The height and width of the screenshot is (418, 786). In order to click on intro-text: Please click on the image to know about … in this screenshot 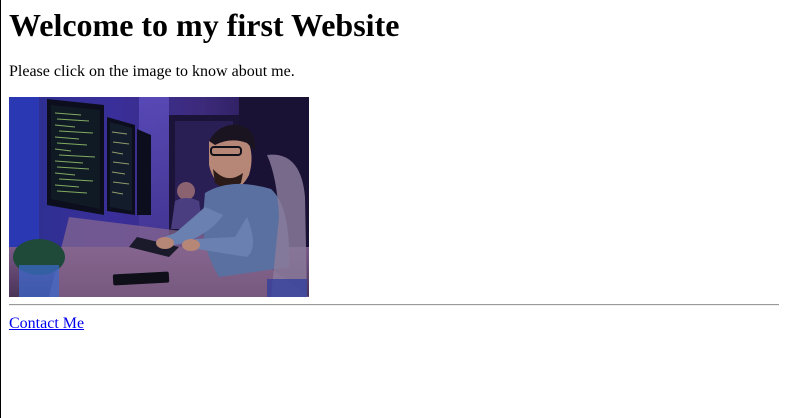, I will do `click(152, 71)`.